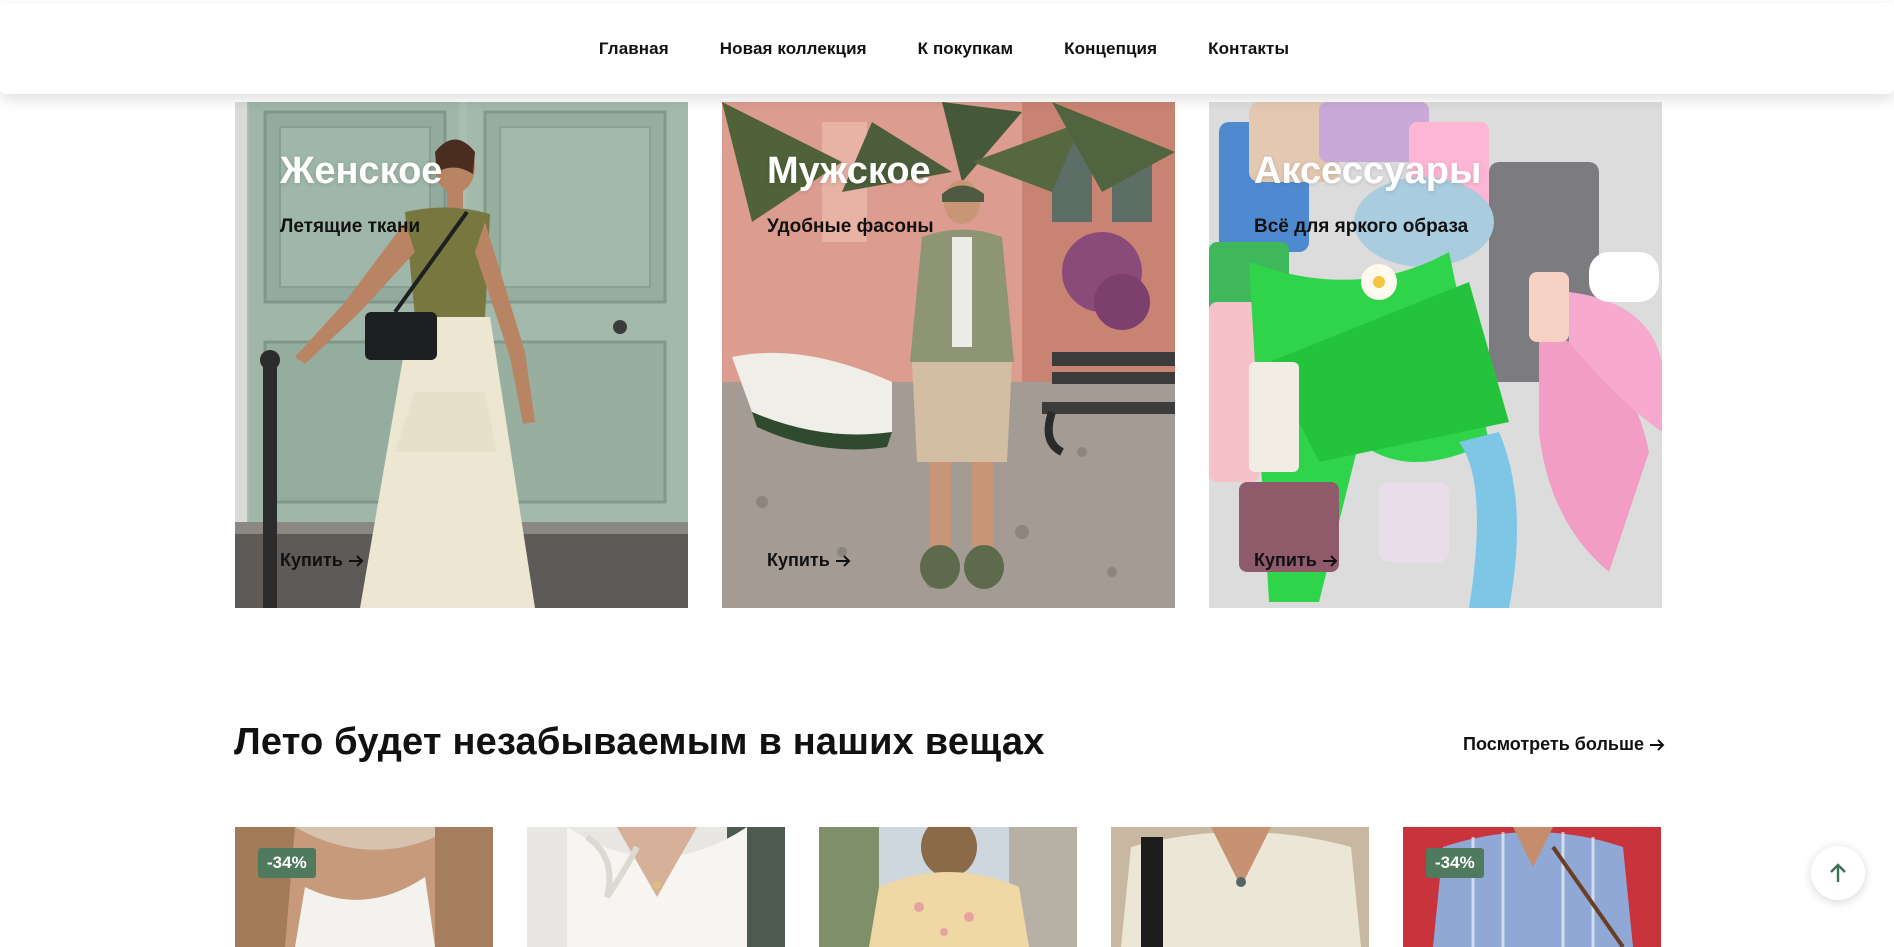 The image size is (1894, 947). I want to click on nav-home: Главная, so click(634, 49).